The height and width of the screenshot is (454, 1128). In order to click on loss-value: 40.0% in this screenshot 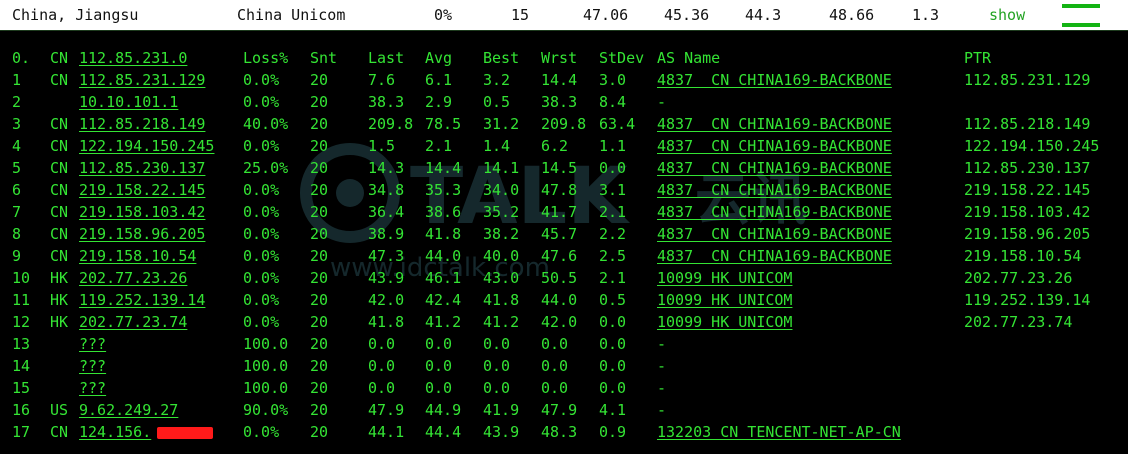, I will do `click(266, 124)`.